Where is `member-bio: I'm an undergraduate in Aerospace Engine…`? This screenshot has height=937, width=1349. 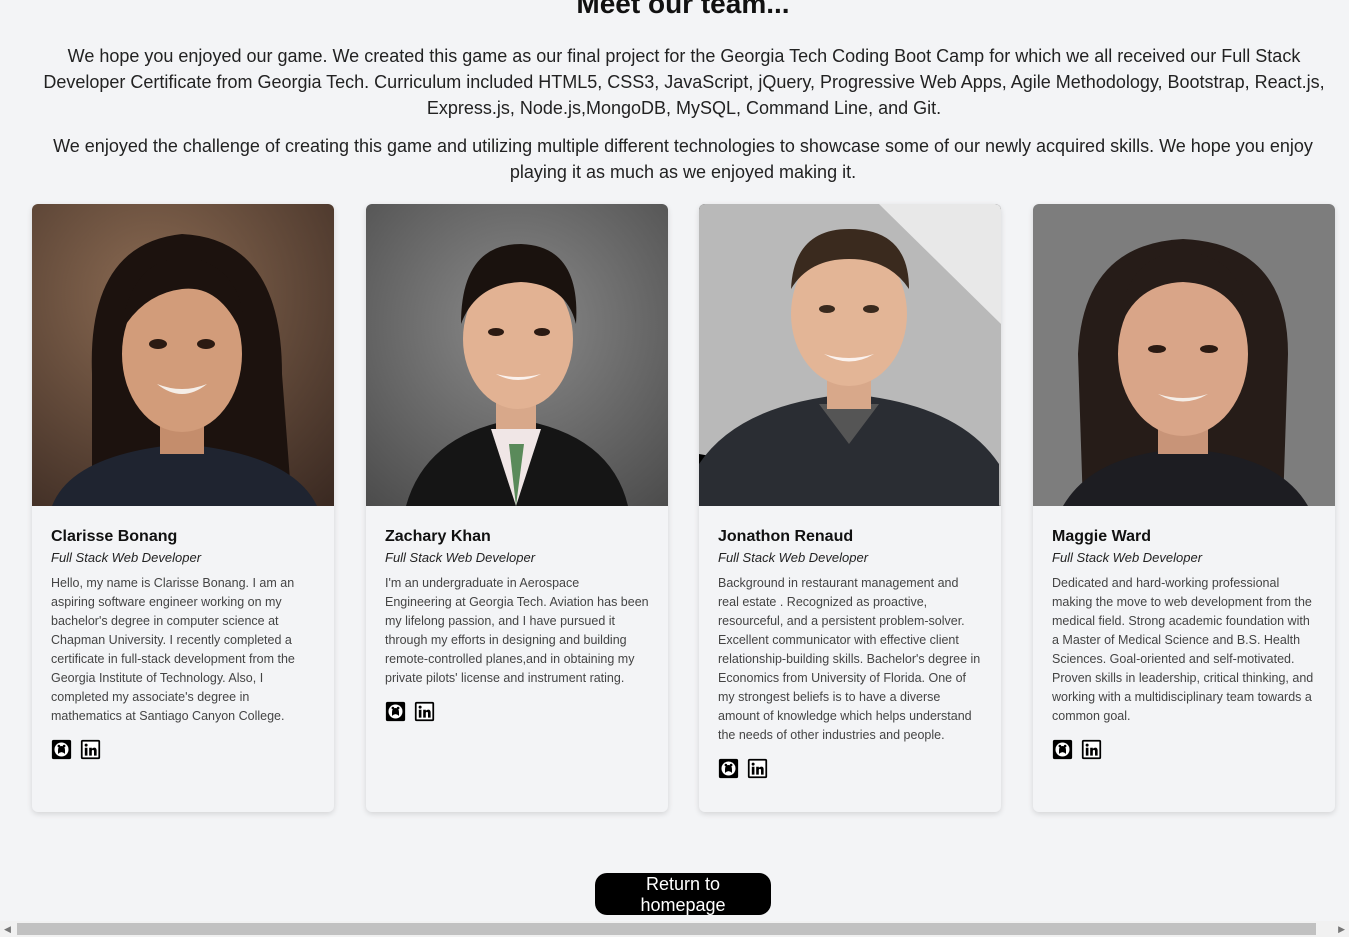 member-bio: I'm an undergraduate in Aerospace Engine… is located at coordinates (517, 630).